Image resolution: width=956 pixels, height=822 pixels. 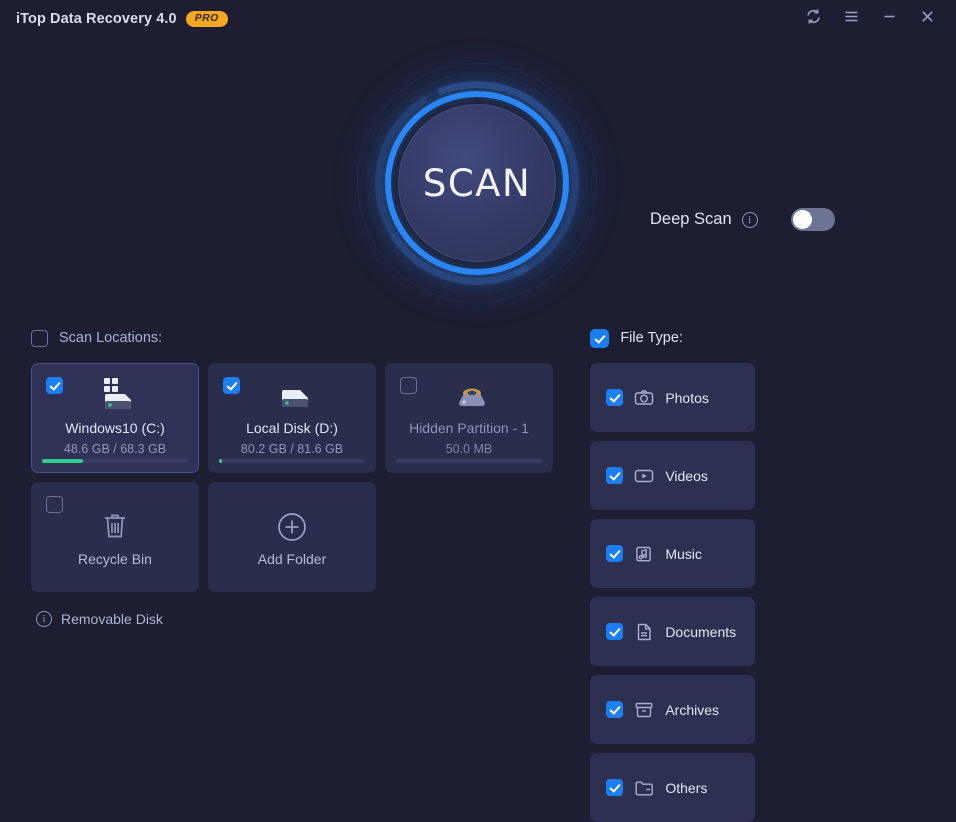 I want to click on scan-button: SCAN, so click(x=477, y=183).